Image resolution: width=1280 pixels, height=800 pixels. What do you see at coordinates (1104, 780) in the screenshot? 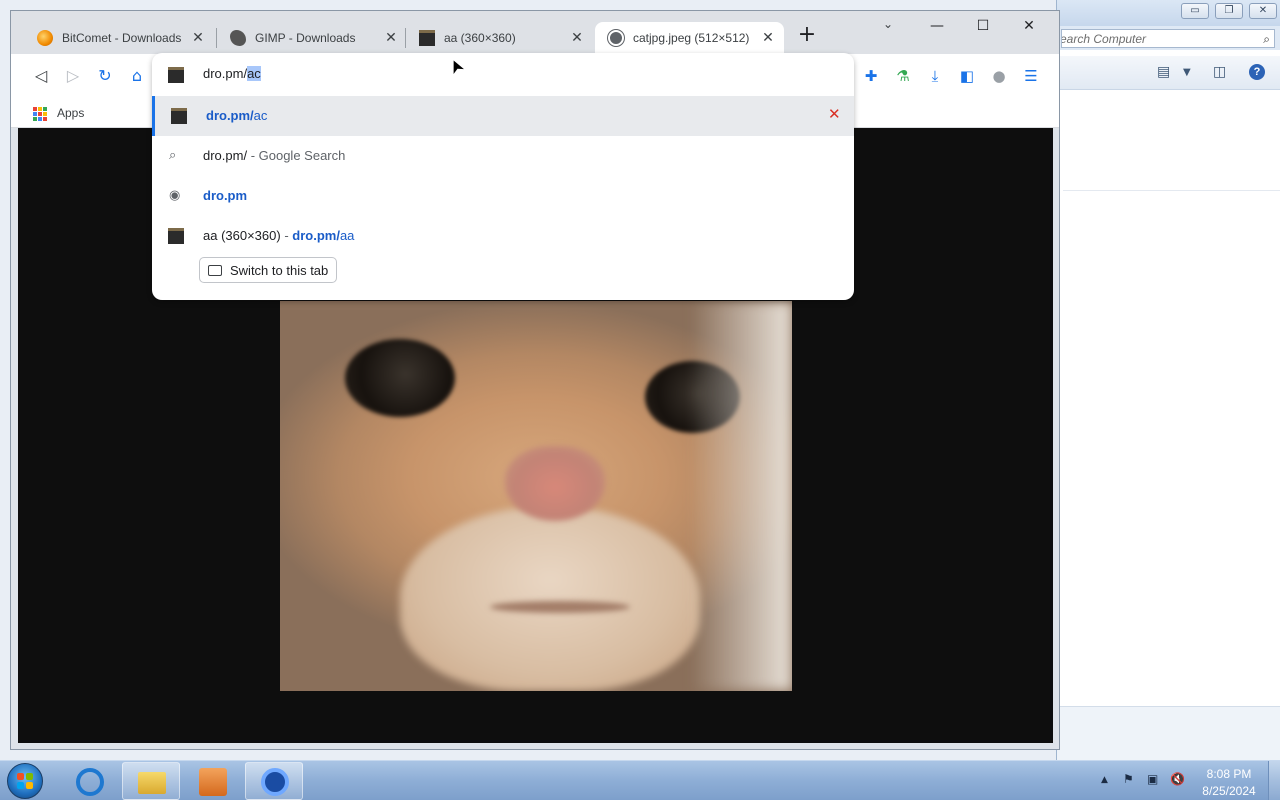
I see `tray-overflow-icon: ▲` at bounding box center [1104, 780].